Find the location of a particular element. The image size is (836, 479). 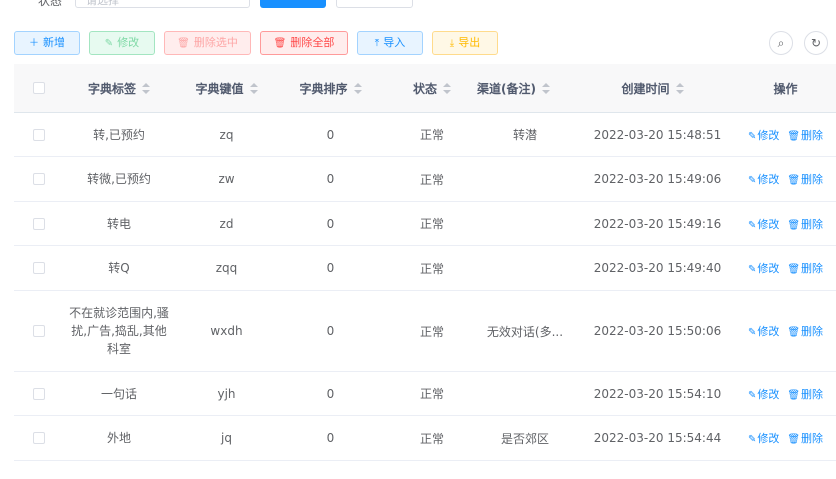

col-value-text: 字典键值 is located at coordinates (219, 88).